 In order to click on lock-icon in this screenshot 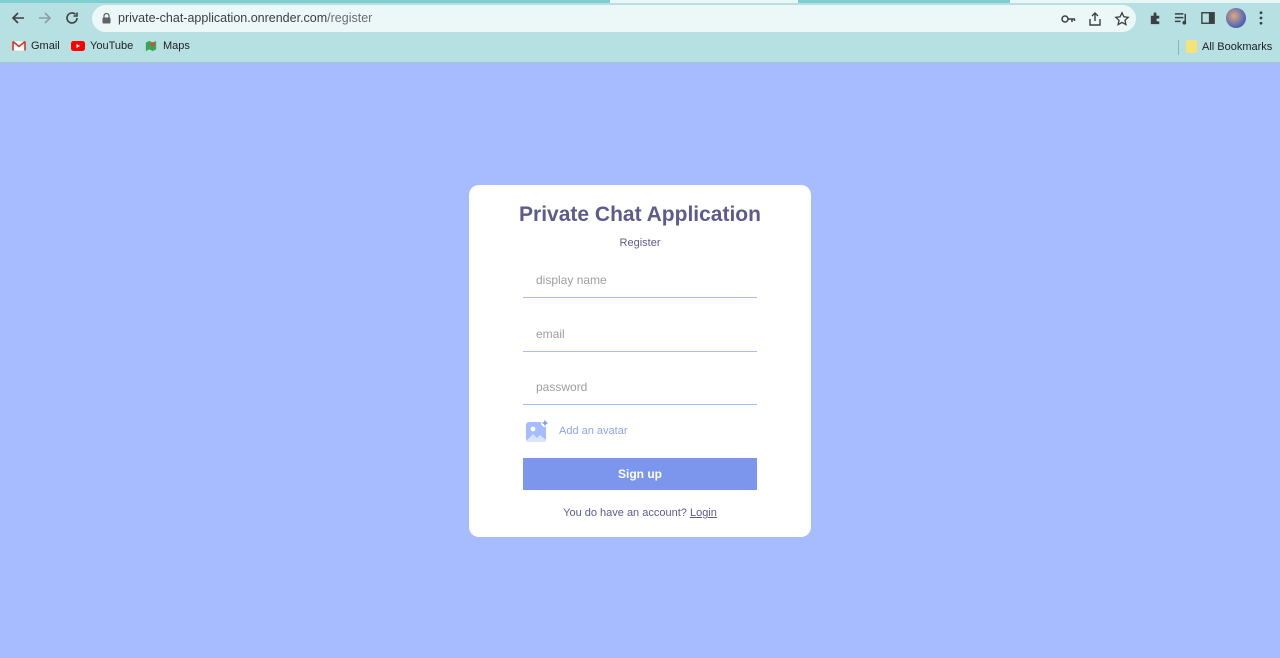, I will do `click(106, 18)`.